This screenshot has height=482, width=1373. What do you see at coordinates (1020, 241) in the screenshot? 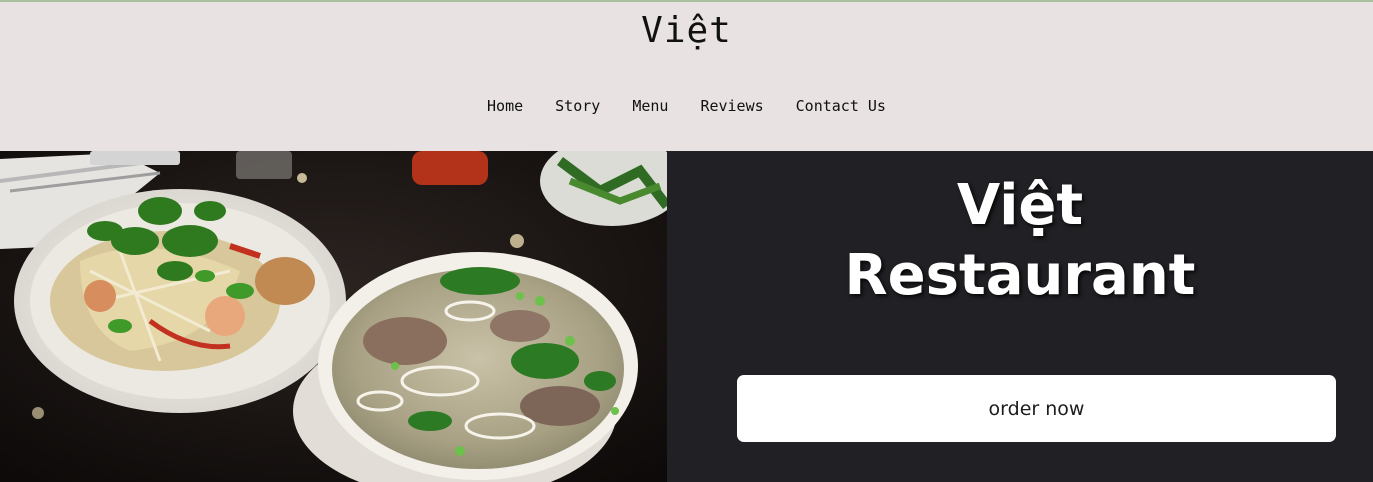
I see `hero-title: Việt Restaurant` at bounding box center [1020, 241].